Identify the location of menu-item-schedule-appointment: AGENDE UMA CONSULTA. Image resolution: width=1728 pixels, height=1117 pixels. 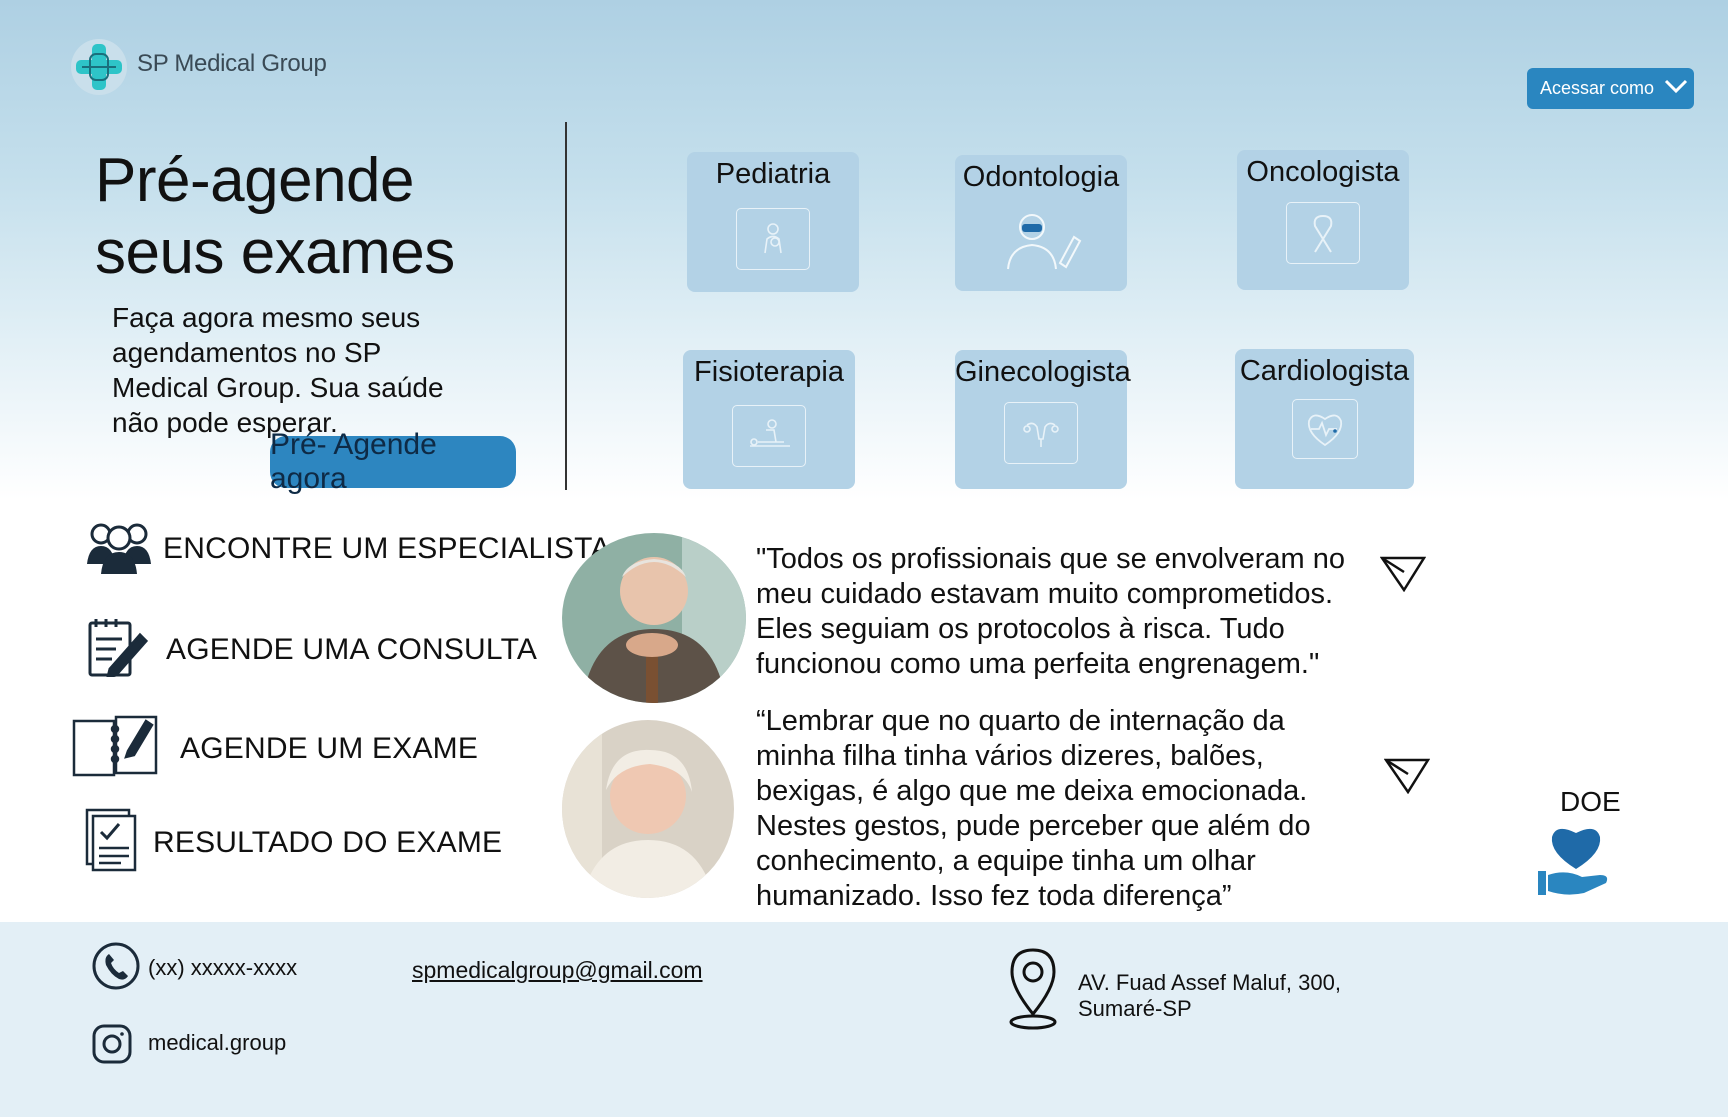
(311, 649).